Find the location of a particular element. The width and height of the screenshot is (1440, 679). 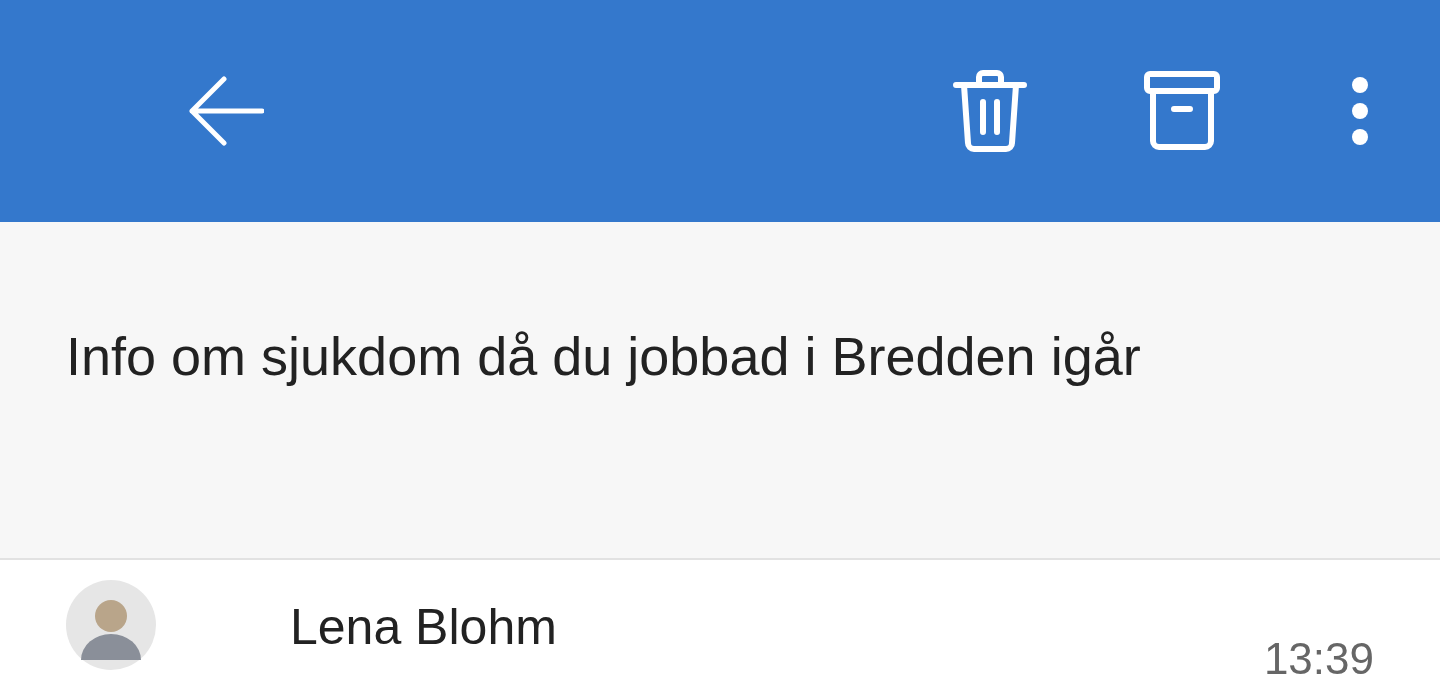

back-arrow-icon is located at coordinates (226, 111).